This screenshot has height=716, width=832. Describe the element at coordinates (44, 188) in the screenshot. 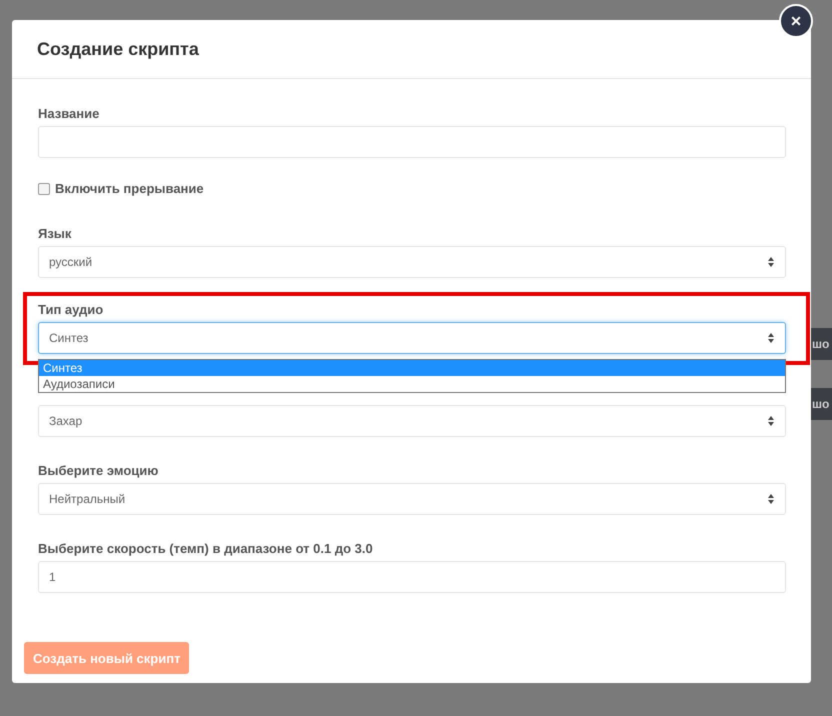

I see `checkbox` at that location.